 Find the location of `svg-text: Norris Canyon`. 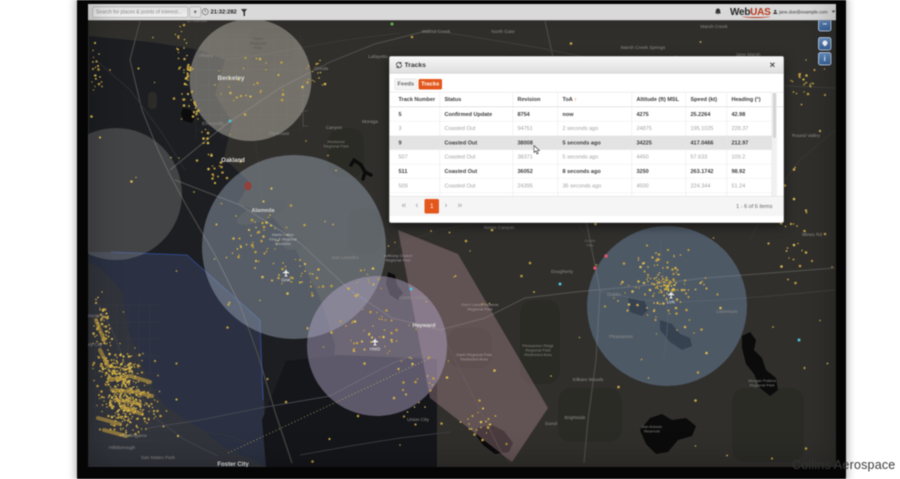

svg-text: Norris Canyon is located at coordinates (499, 228).